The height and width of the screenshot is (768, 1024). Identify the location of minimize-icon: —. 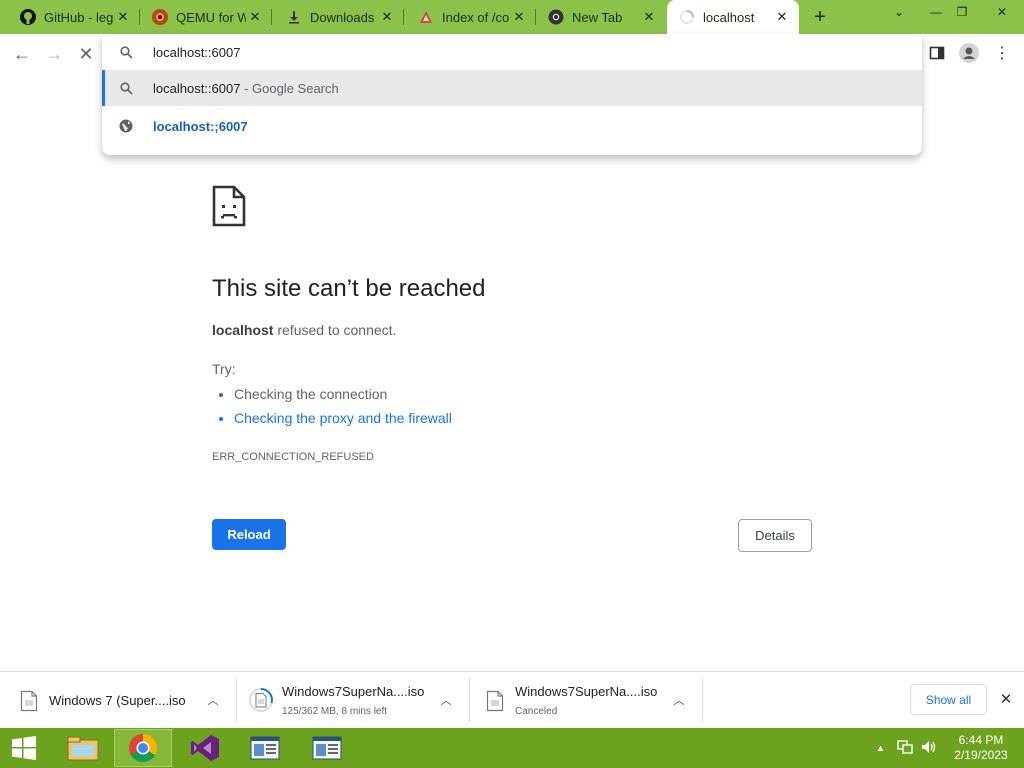
(936, 12).